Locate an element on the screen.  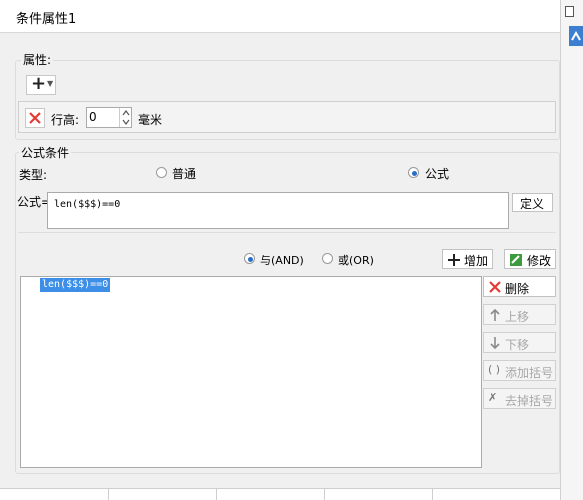
type-label: 类型: is located at coordinates (33, 175).